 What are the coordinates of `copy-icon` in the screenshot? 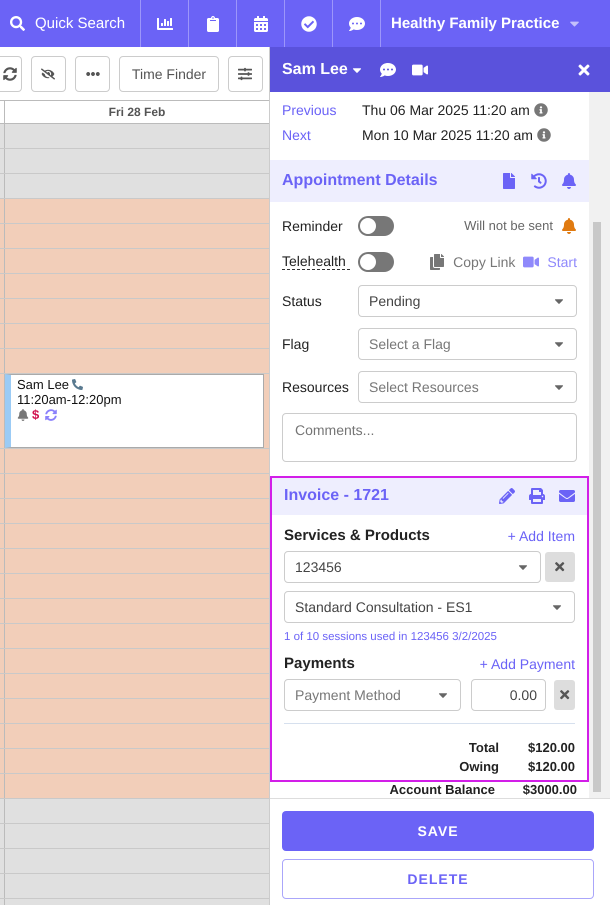 It's located at (437, 262).